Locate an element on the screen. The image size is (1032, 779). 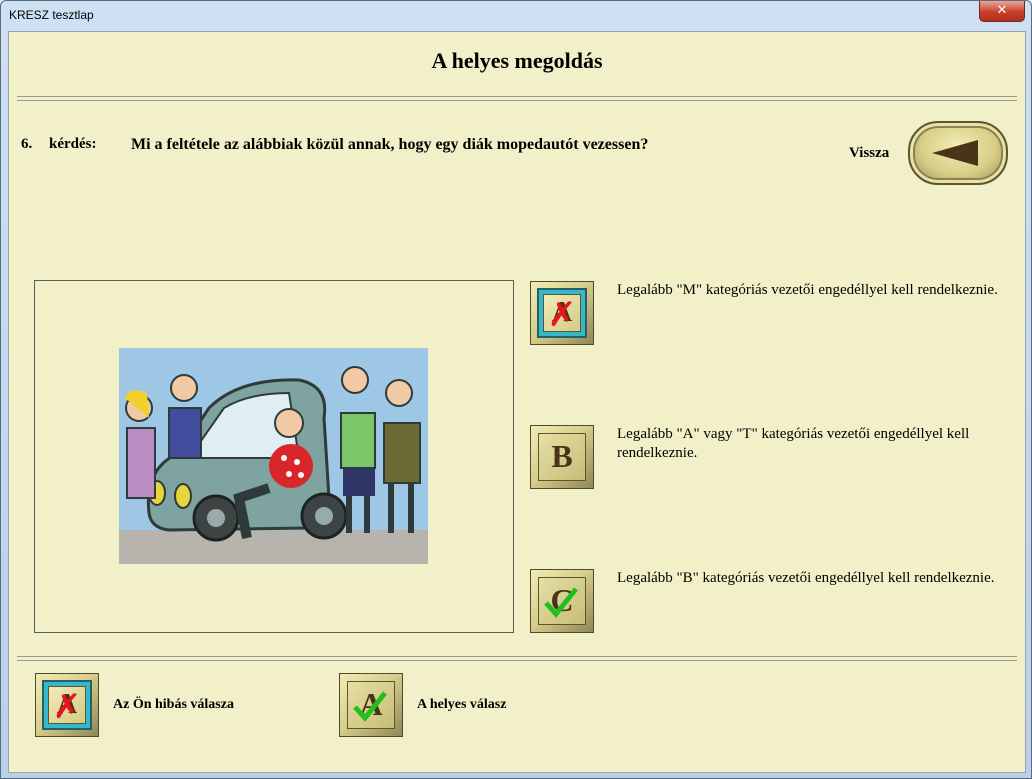
window-title: KRESZ tesztlap is located at coordinates (51, 15).